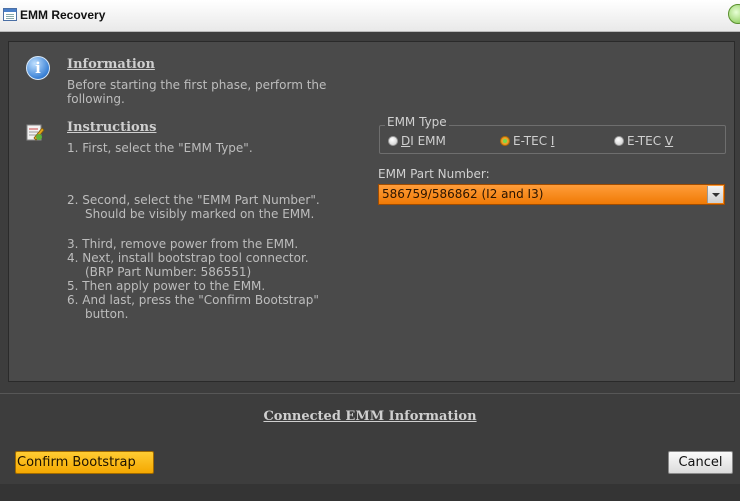  I want to click on emm-type-etec-i-radio: E-TEC I, so click(527, 141).